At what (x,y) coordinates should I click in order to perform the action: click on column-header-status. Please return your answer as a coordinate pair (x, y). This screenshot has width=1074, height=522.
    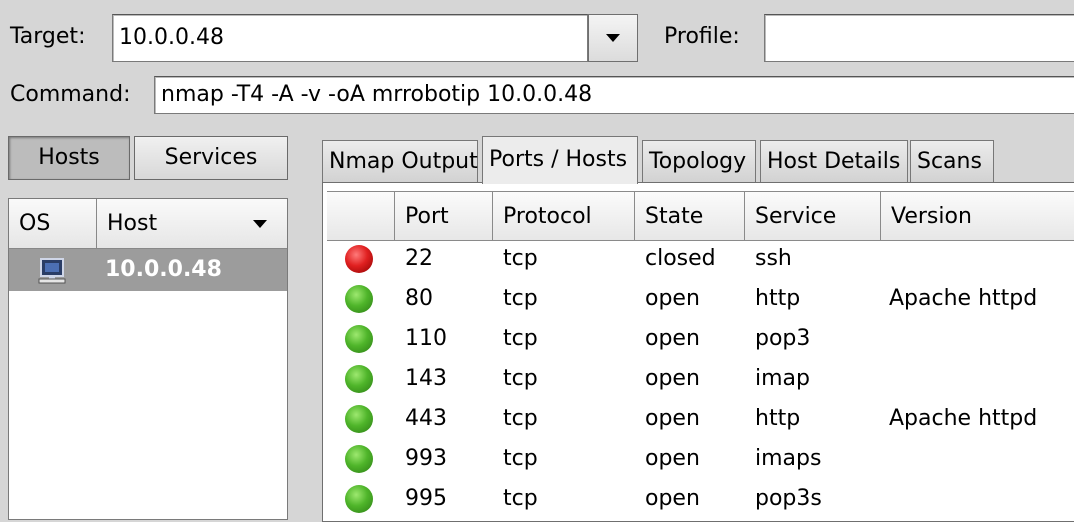
    Looking at the image, I should click on (361, 216).